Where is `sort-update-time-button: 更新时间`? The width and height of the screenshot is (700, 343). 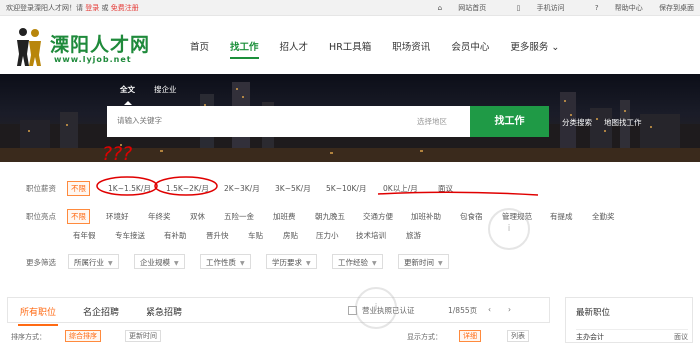 sort-update-time-button: 更新时间 is located at coordinates (143, 336).